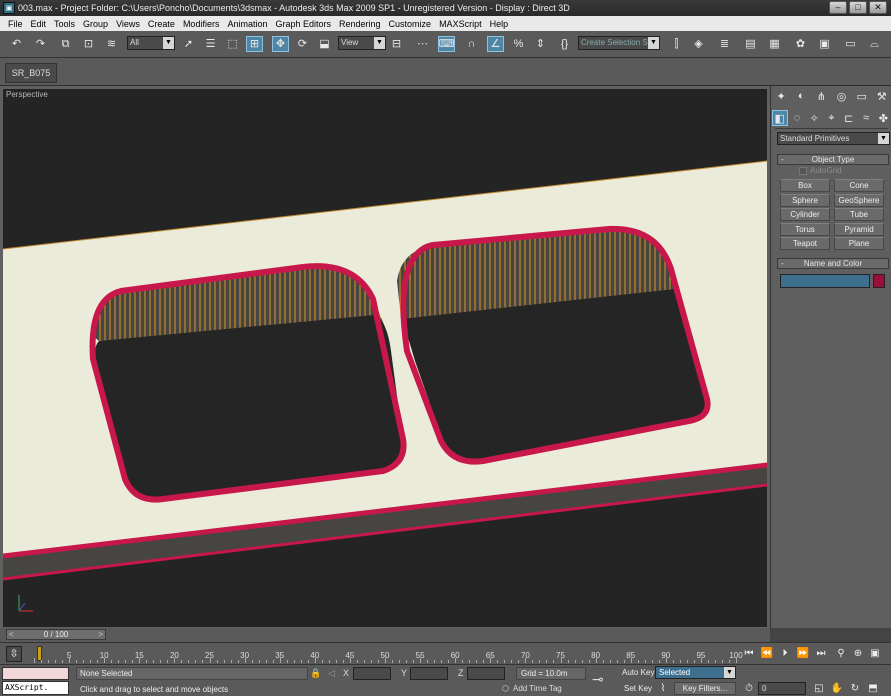  Describe the element at coordinates (446, 44) in the screenshot. I see `keyboard-shortcut-icon: ⌨` at that location.